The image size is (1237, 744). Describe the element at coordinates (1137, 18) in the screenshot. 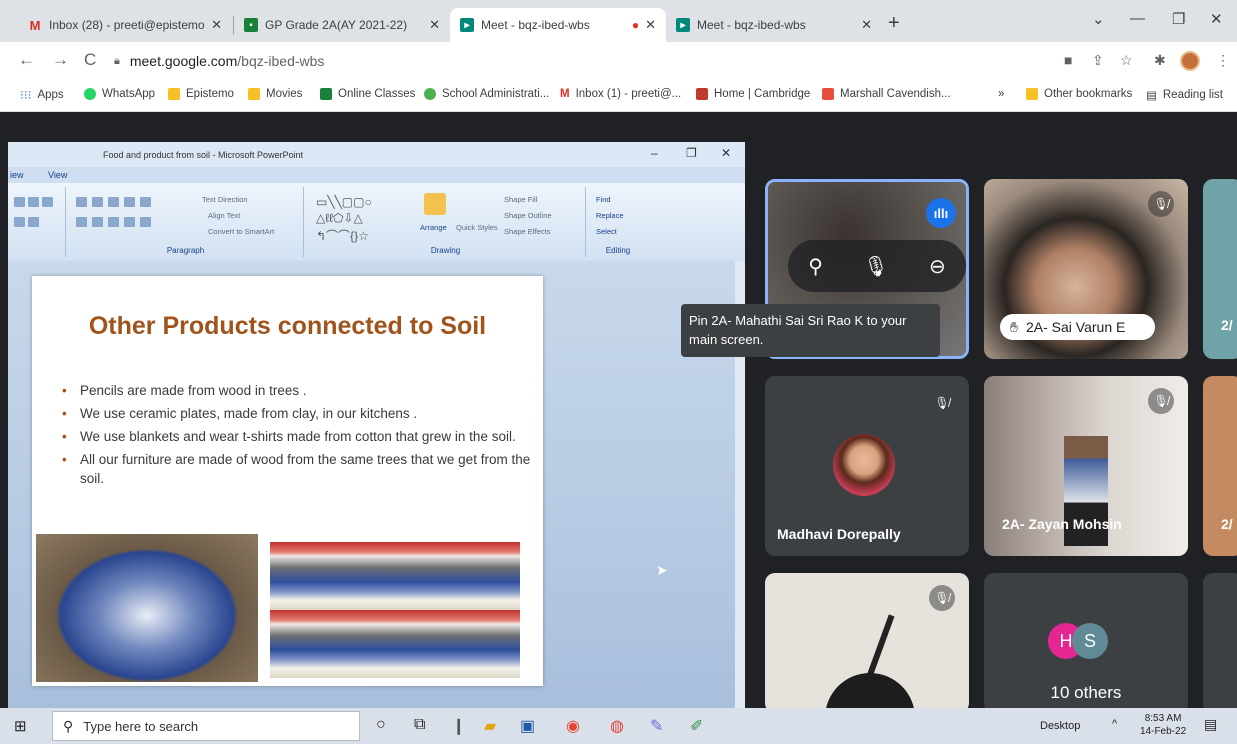

I see `minimize-button: —` at that location.